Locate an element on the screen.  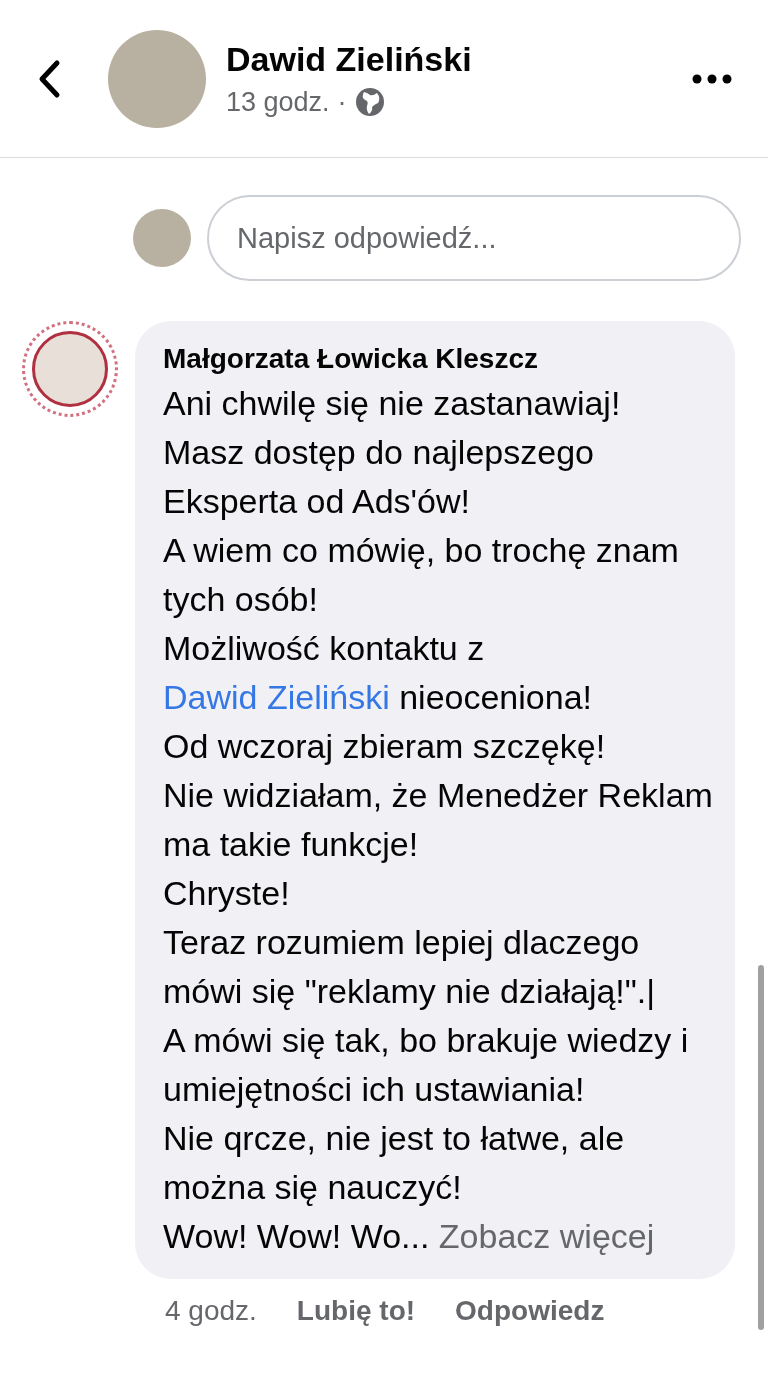
comment-text: Chryste! is located at coordinates (227, 893).